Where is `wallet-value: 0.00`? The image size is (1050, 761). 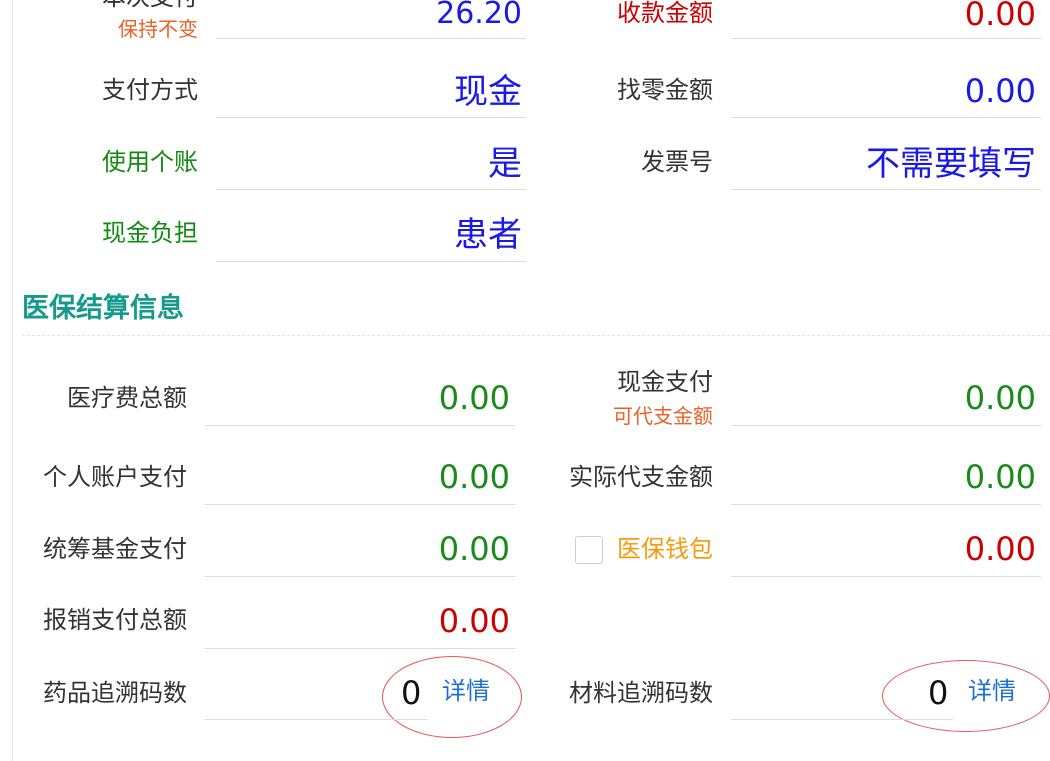 wallet-value: 0.00 is located at coordinates (1000, 549).